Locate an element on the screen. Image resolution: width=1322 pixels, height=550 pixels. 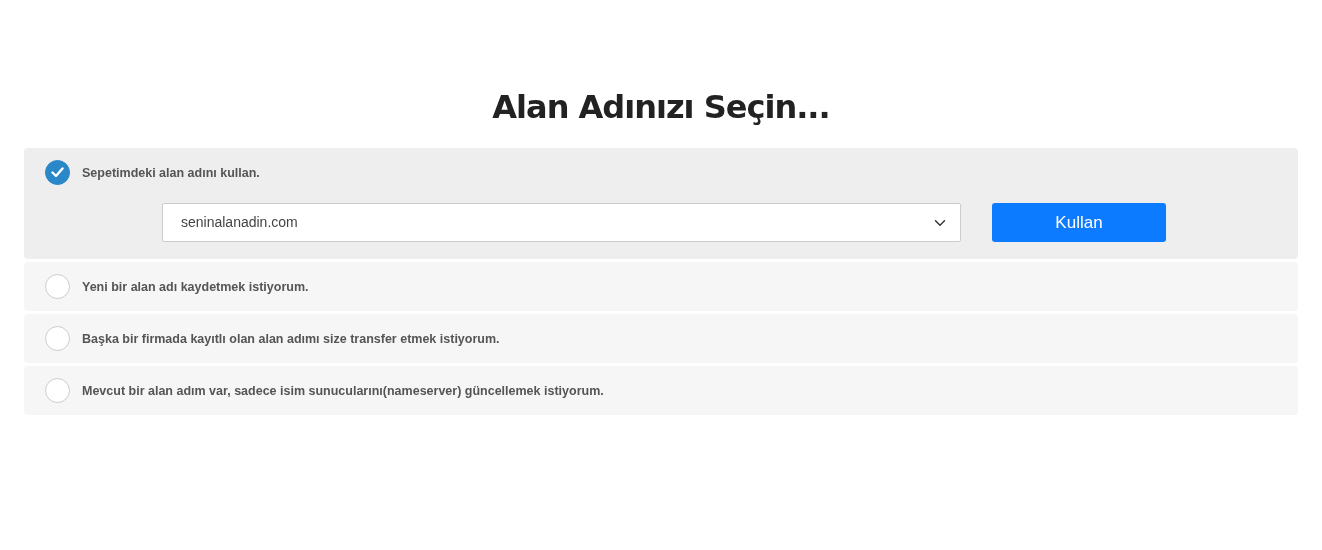
option-panel: Yeni bir alan adı kaydetmek istiyorum. is located at coordinates (661, 287).